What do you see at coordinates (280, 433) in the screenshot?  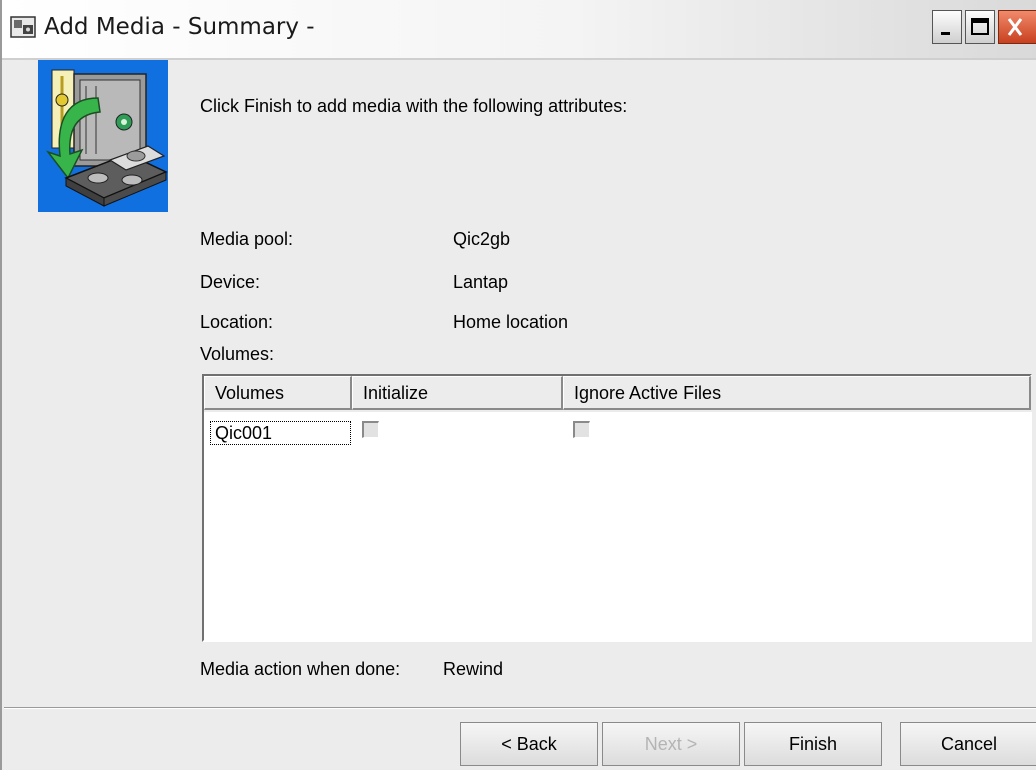 I see `volume-cell: Qic001` at bounding box center [280, 433].